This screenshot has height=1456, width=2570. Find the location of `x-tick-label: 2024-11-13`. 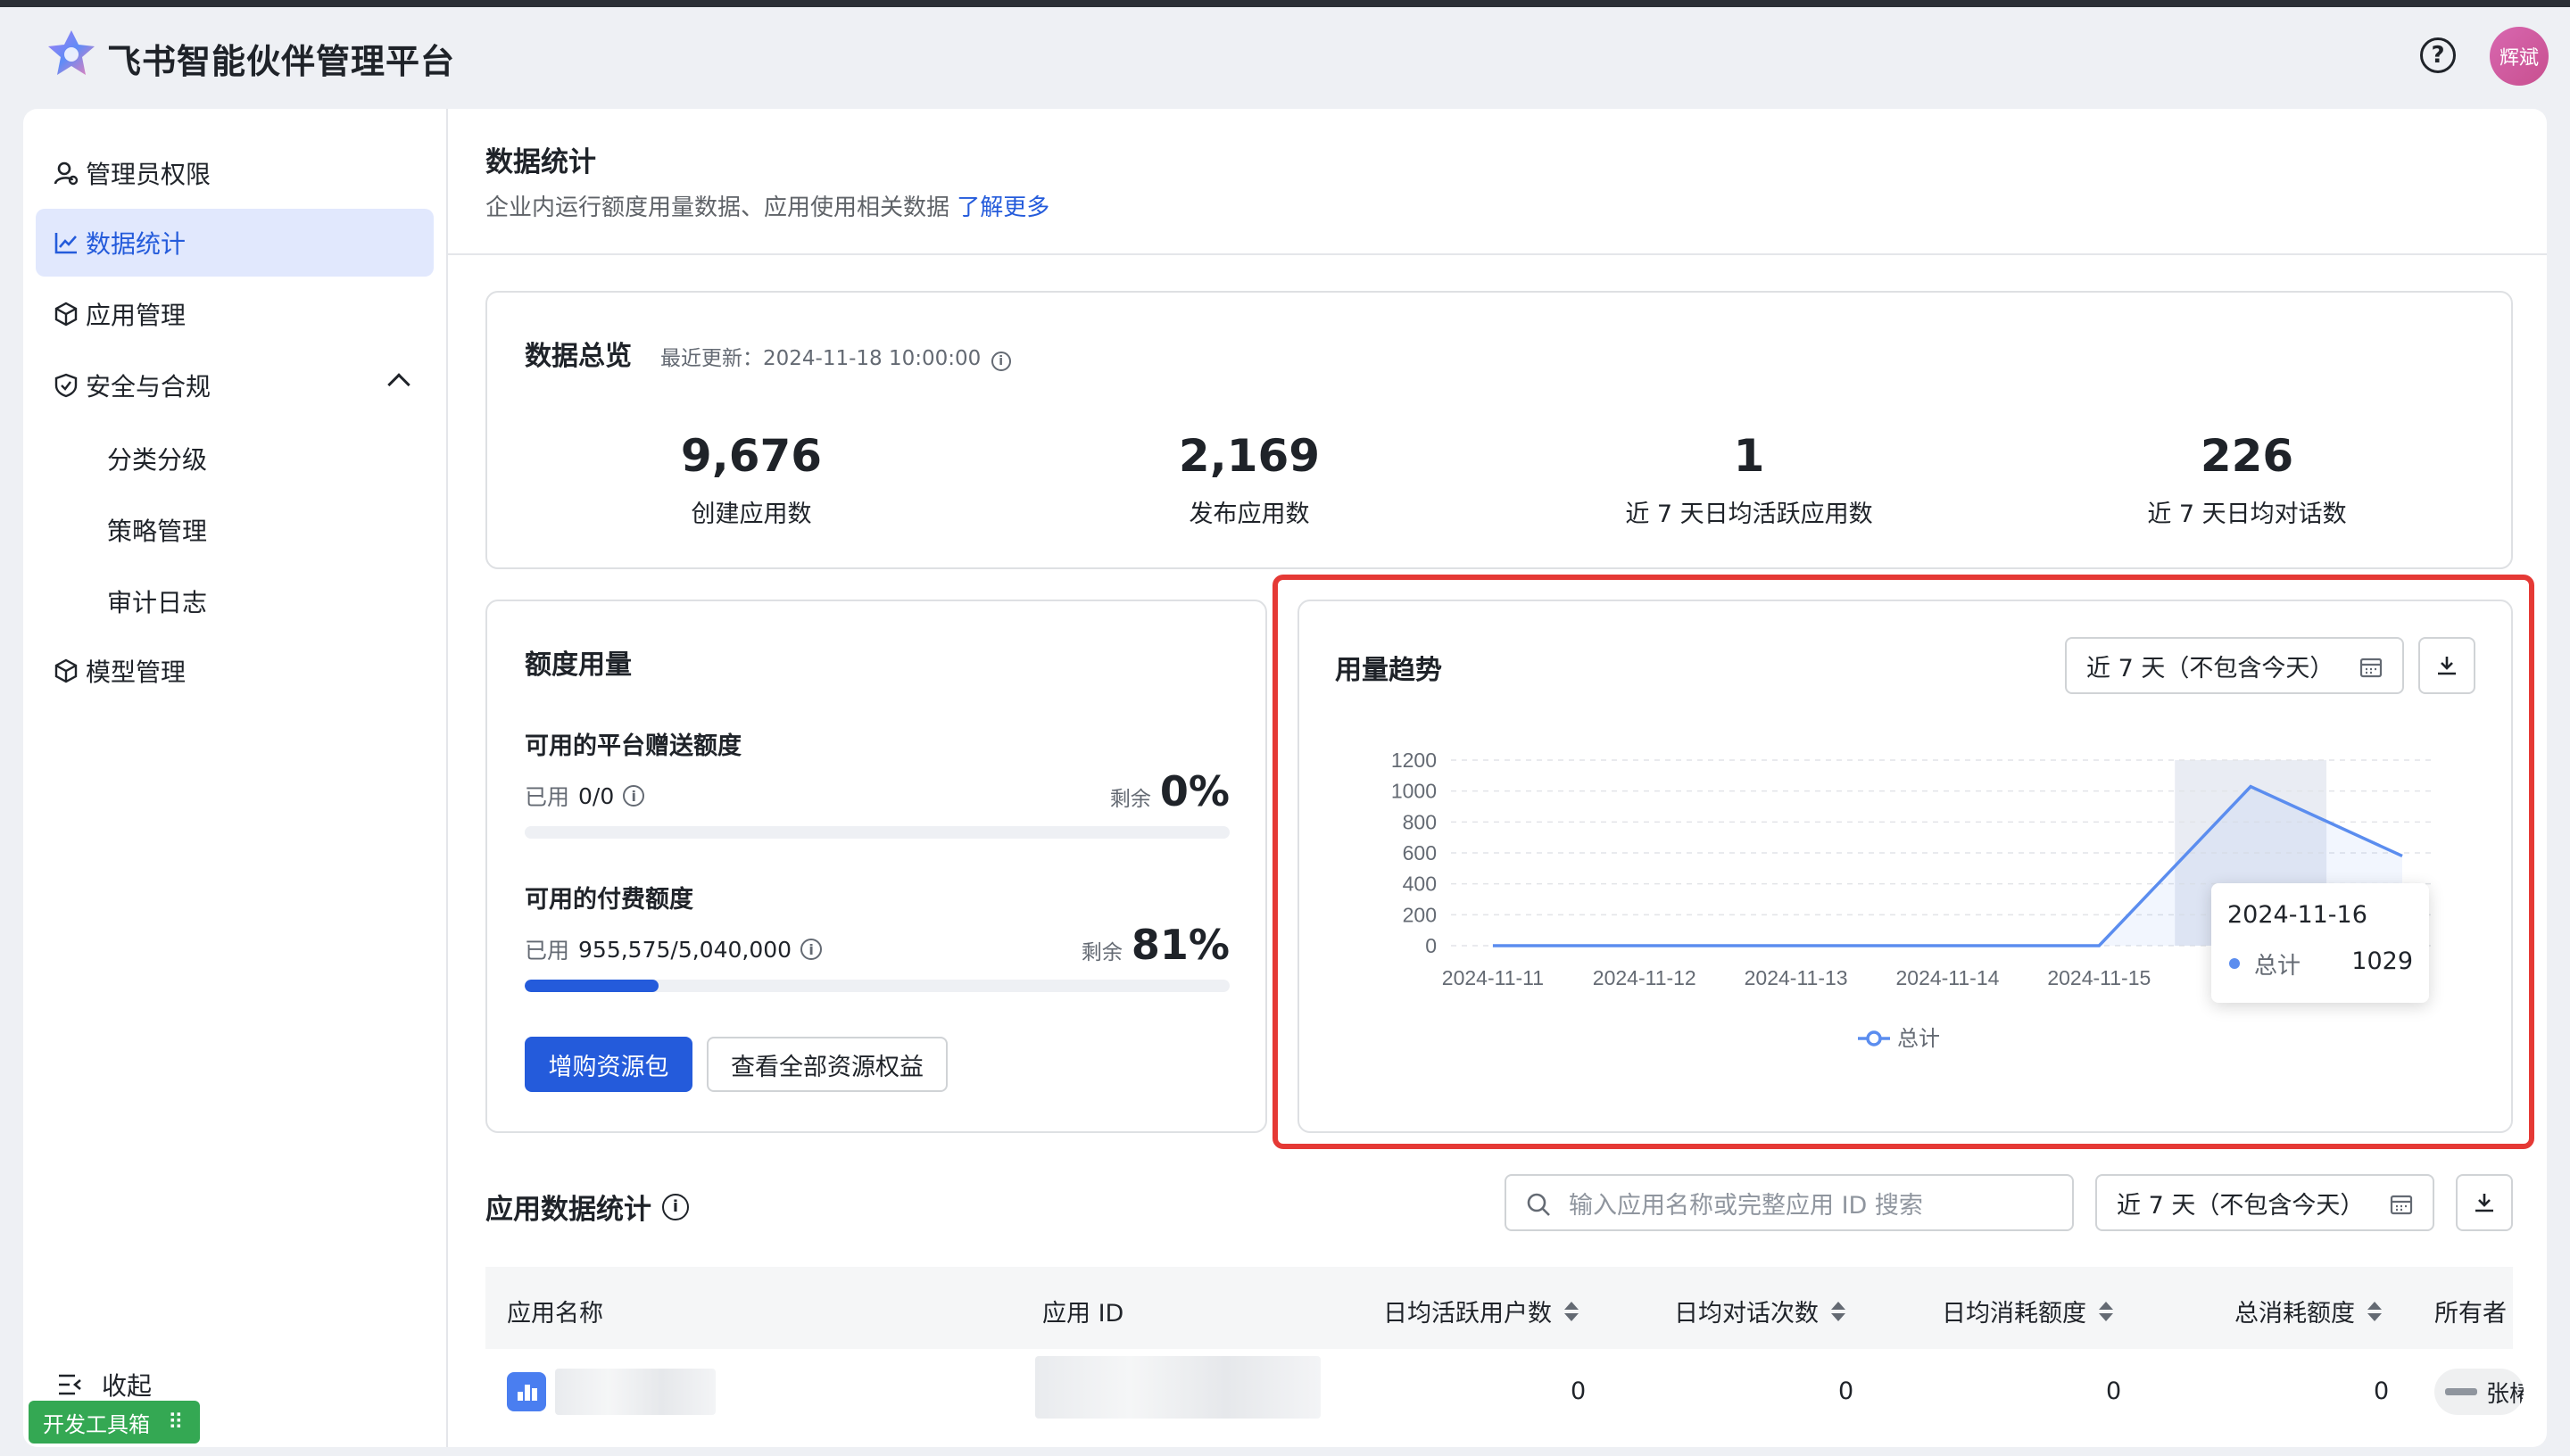

x-tick-label: 2024-11-13 is located at coordinates (1796, 977).